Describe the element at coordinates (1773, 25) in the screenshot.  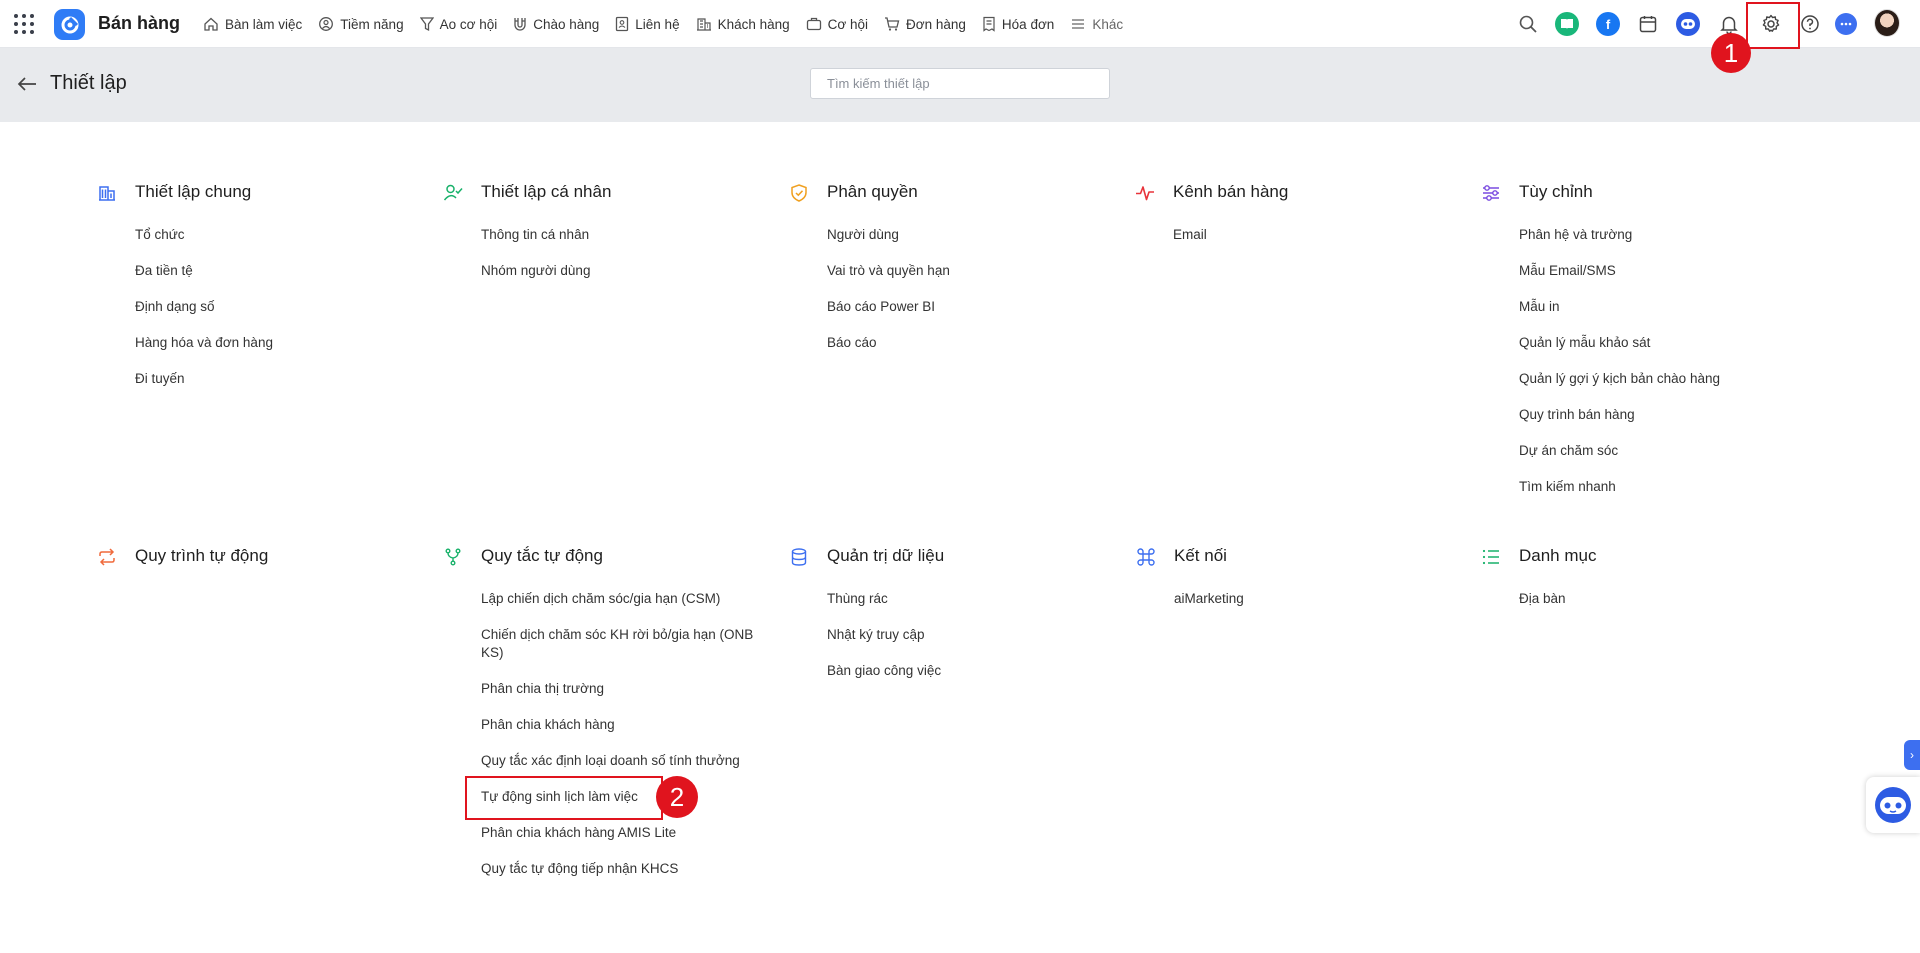
I see `highlight-box-settings` at that location.